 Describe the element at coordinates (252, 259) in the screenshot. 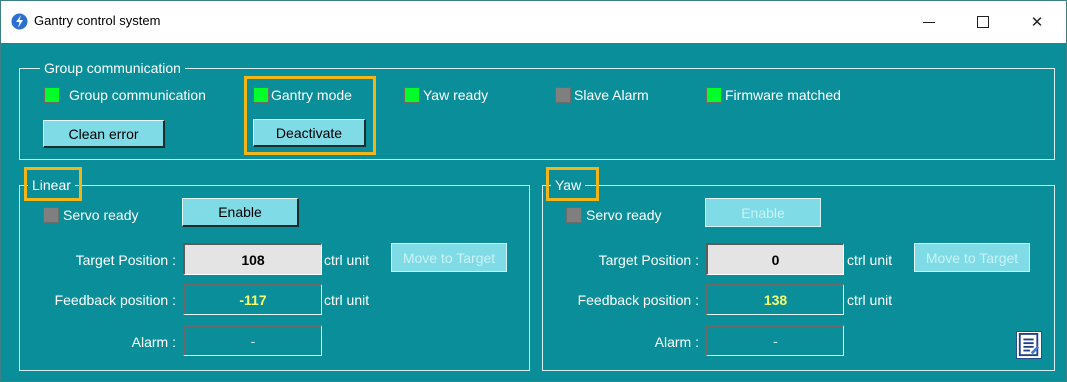

I see `linear-target-position-input: 108` at that location.